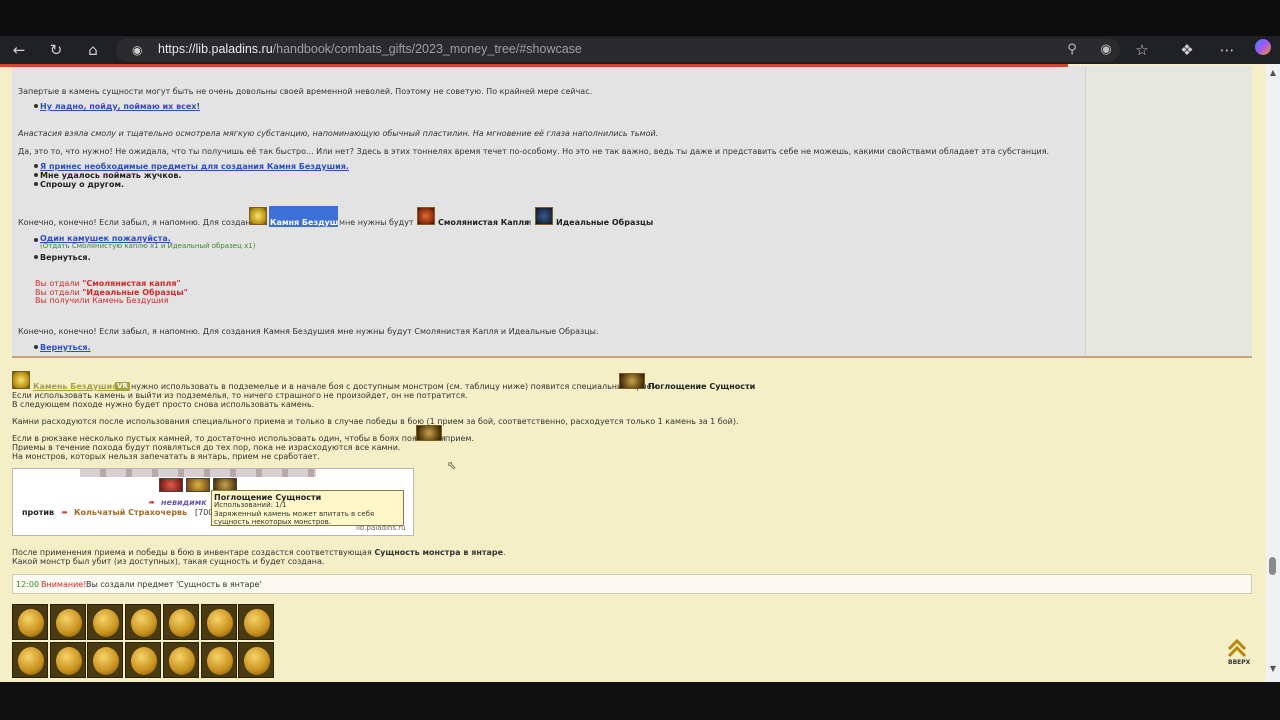 The width and height of the screenshot is (1280, 720). I want to click on log-gave-resin: Вы отдали "Смолянистая капля", so click(108, 283).